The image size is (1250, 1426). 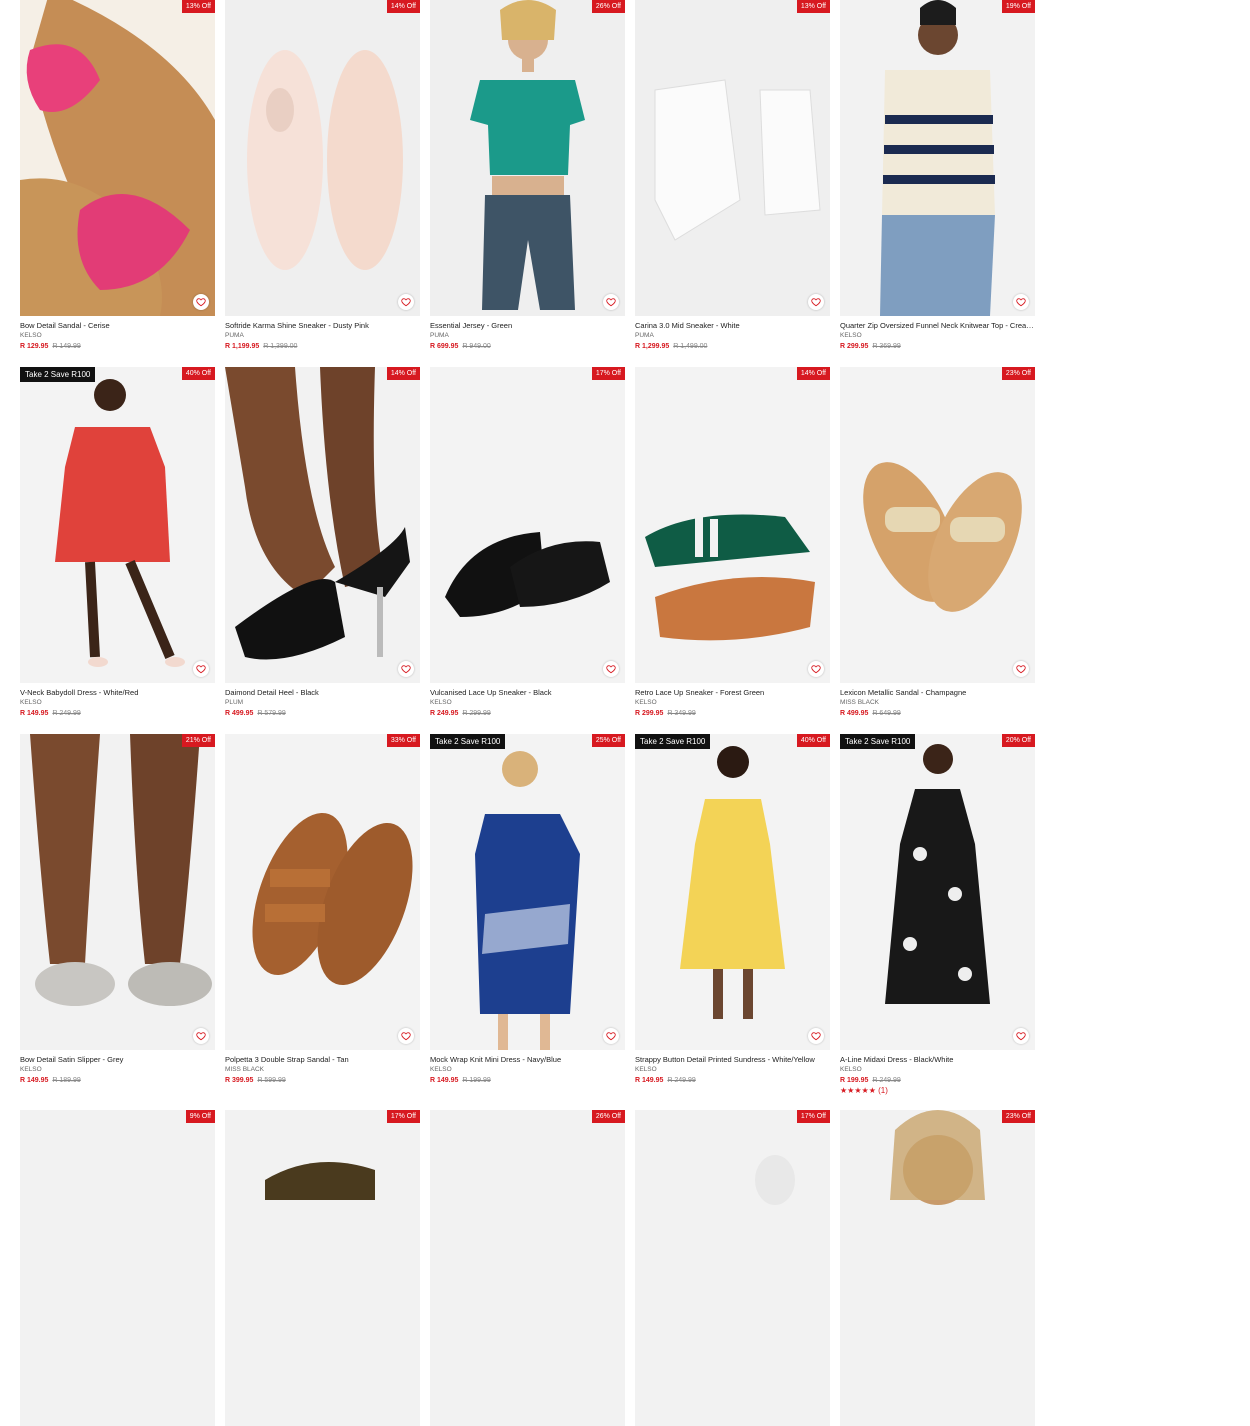 I want to click on product-card: 26% Off, so click(x=527, y=1268).